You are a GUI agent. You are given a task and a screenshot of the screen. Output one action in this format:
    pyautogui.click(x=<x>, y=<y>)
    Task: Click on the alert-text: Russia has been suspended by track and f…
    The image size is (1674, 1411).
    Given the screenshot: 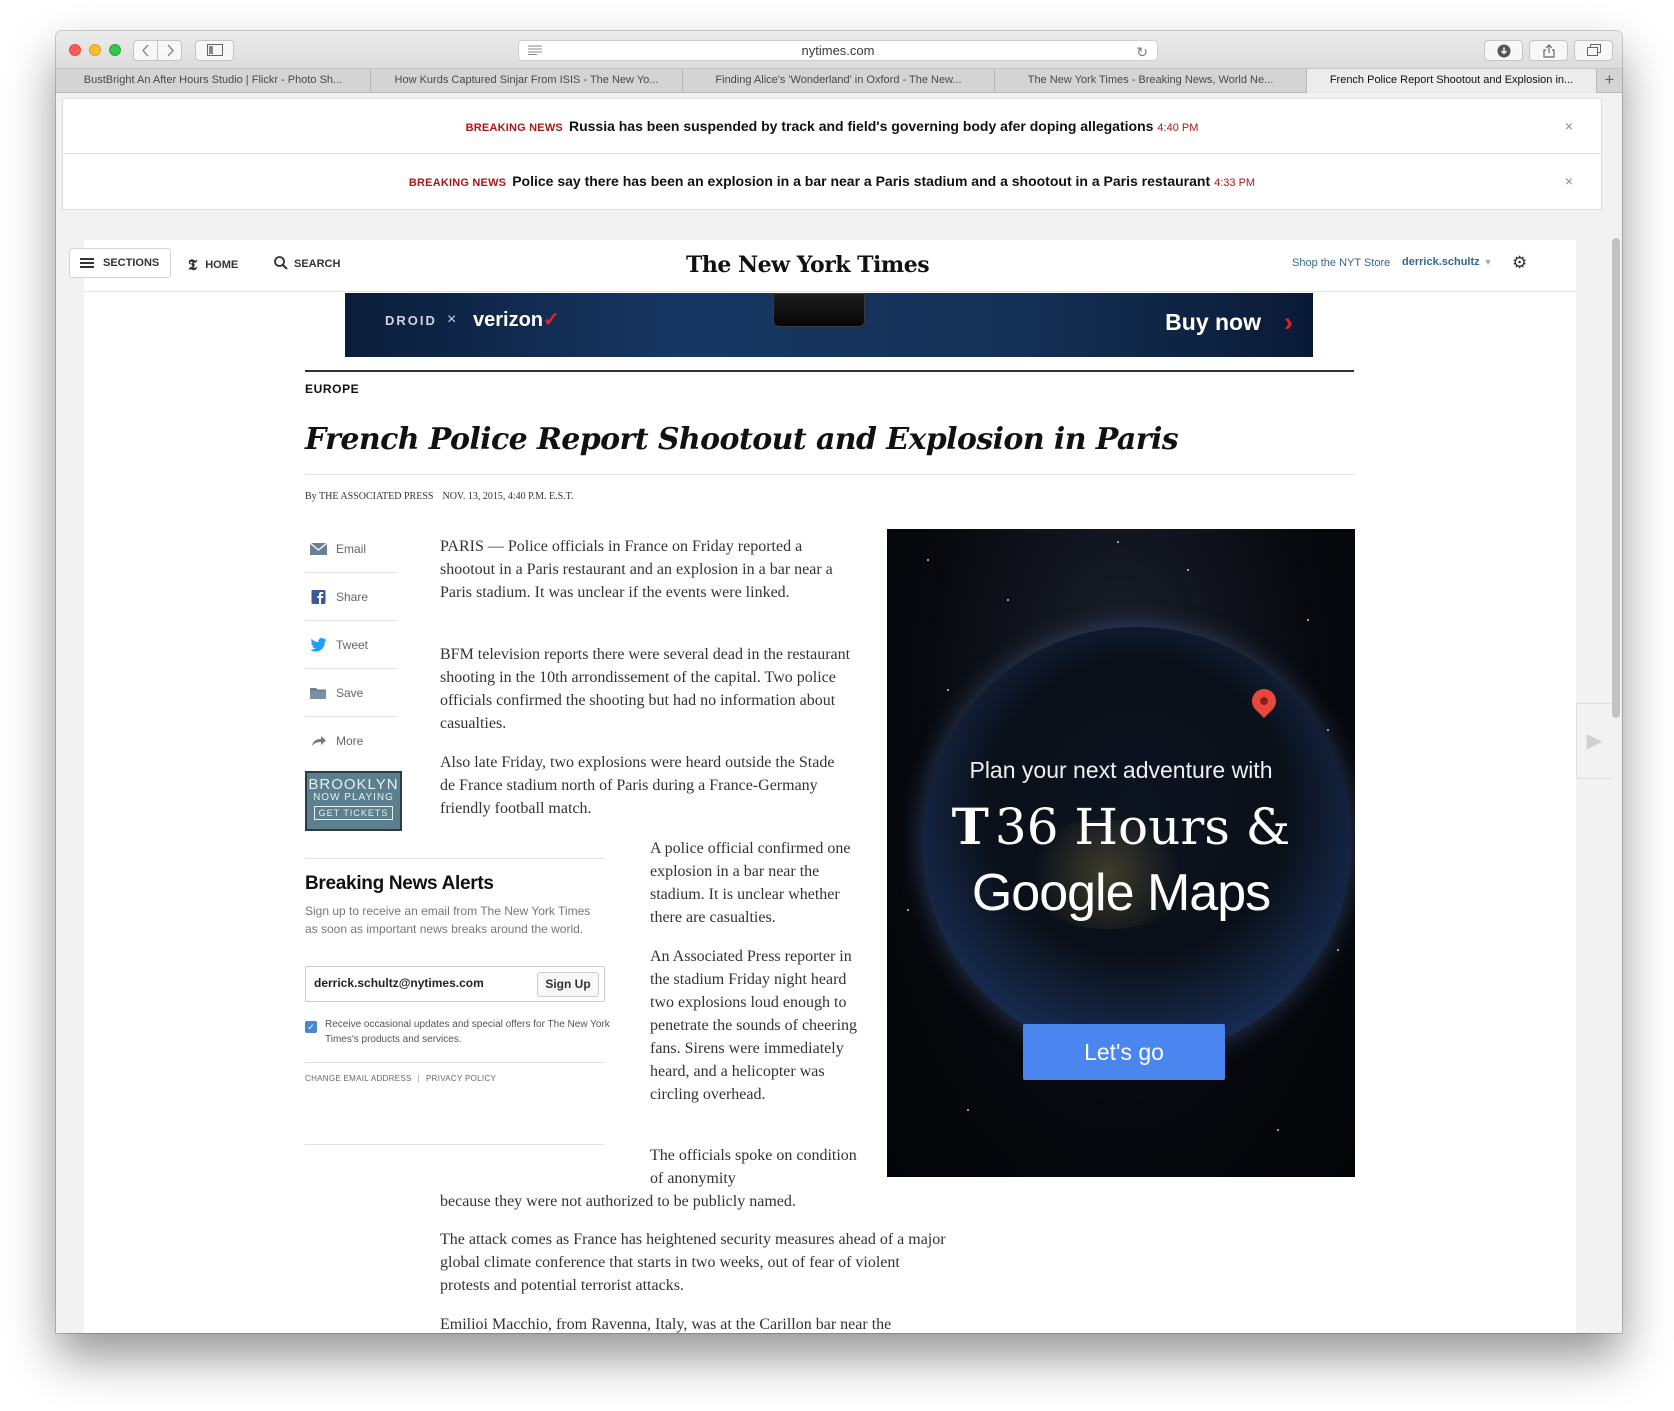 What is the action you would take?
    pyautogui.click(x=861, y=126)
    